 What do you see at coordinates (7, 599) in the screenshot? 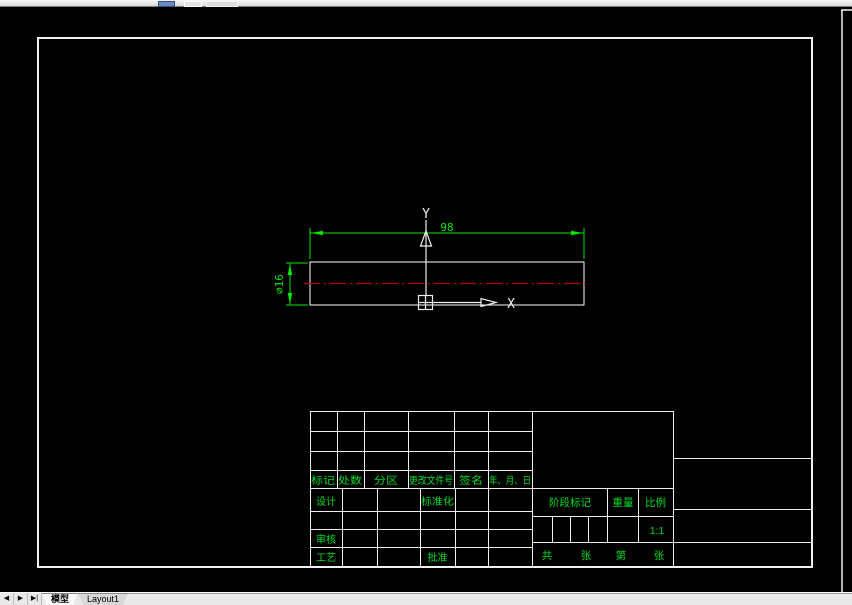
I see `tab-nav-prev-icon: ◀` at bounding box center [7, 599].